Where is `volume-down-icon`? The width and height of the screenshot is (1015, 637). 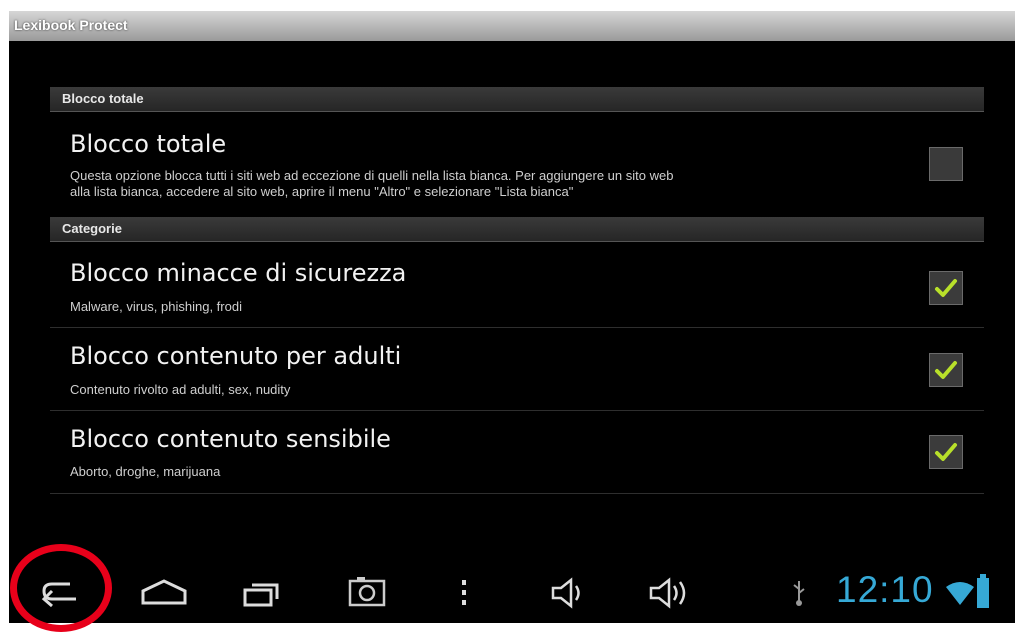
volume-down-icon is located at coordinates (569, 593).